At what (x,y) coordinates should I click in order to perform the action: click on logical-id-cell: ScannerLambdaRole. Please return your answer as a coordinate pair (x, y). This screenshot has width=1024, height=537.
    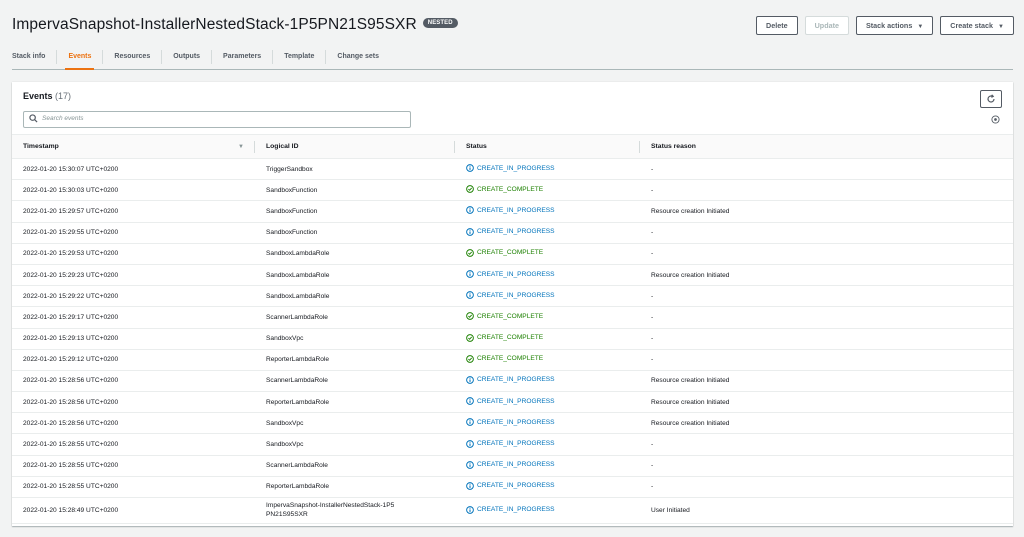
    Looking at the image, I should click on (355, 381).